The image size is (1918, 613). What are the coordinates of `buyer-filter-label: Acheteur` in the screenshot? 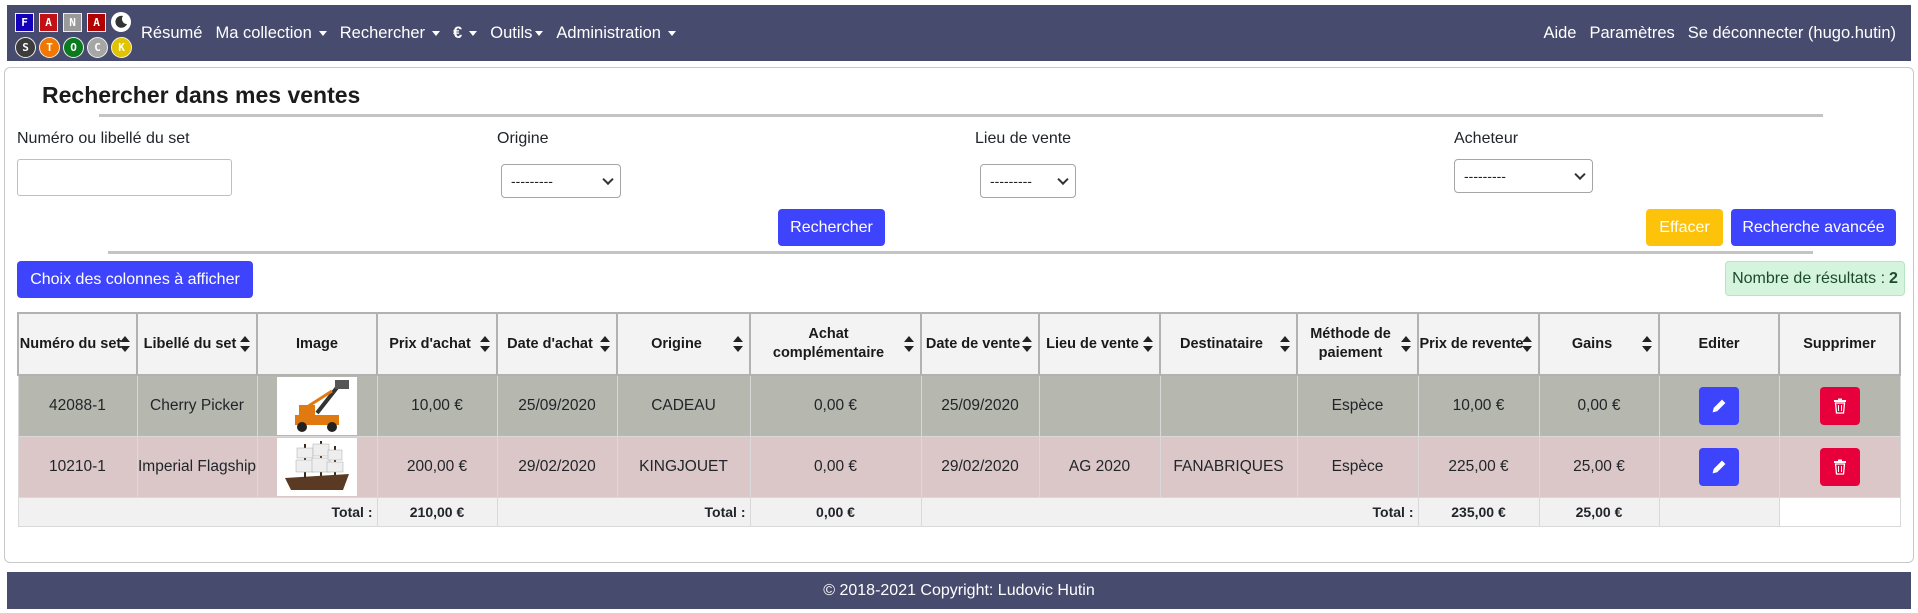 It's located at (1486, 138).